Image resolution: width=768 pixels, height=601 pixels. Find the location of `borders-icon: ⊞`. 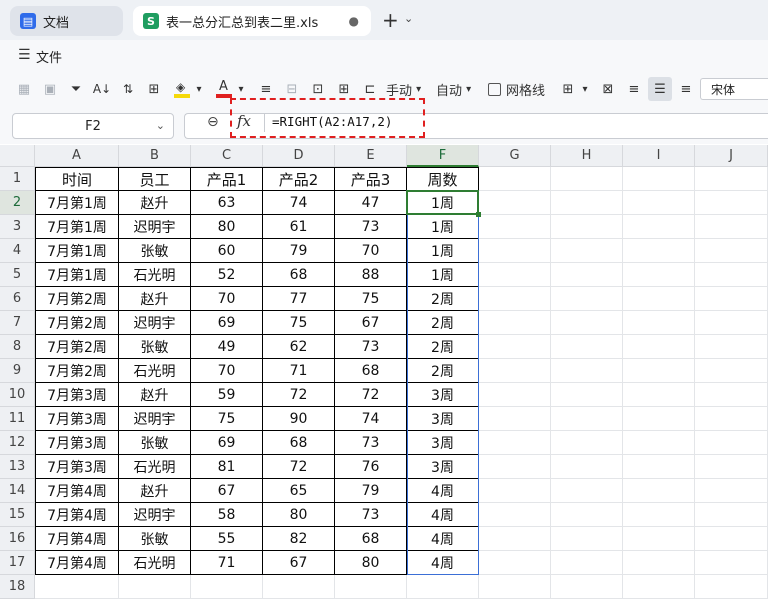

borders-icon: ⊞ is located at coordinates (154, 89).